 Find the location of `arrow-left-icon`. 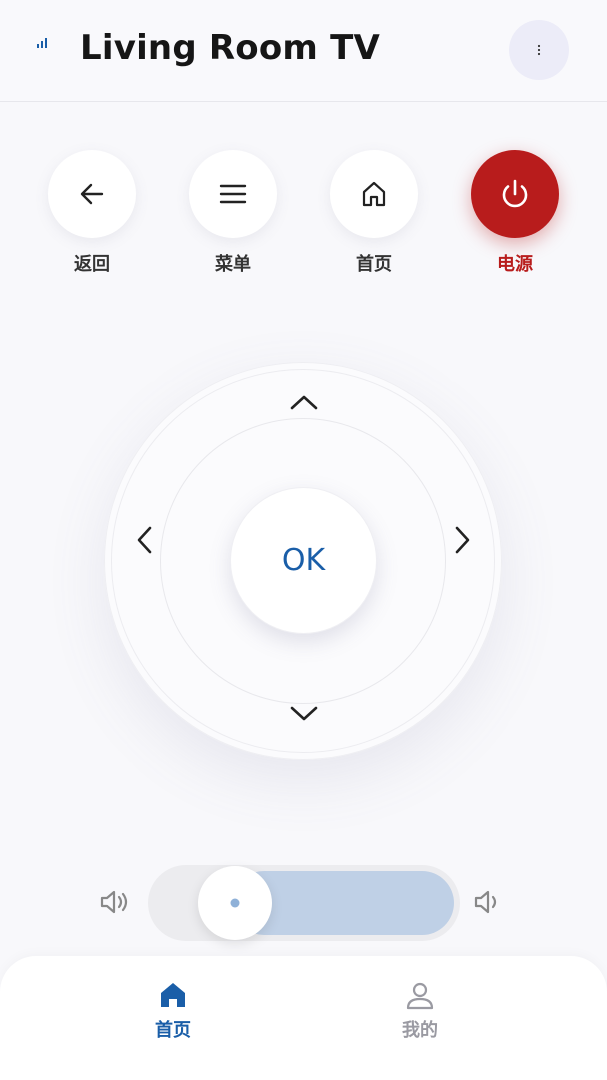

arrow-left-icon is located at coordinates (92, 194).